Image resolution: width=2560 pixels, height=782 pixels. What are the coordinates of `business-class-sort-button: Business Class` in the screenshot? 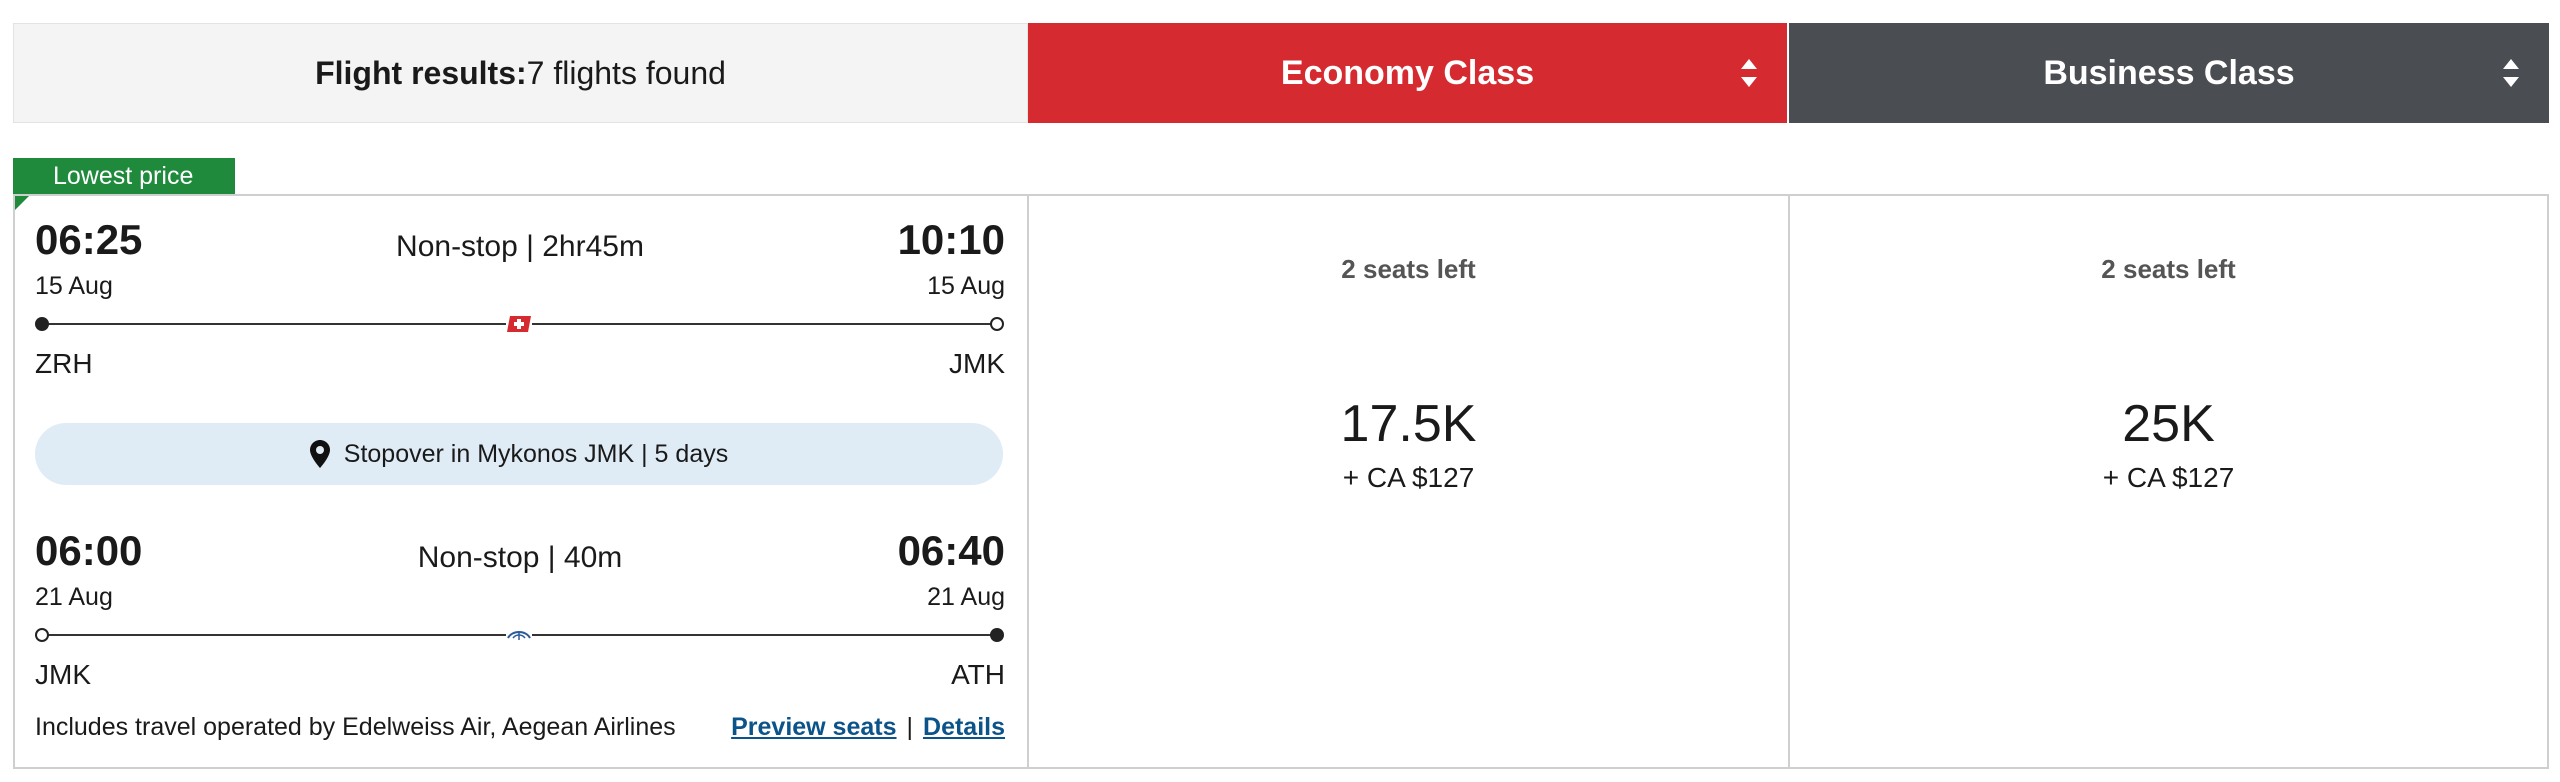 It's located at (2169, 73).